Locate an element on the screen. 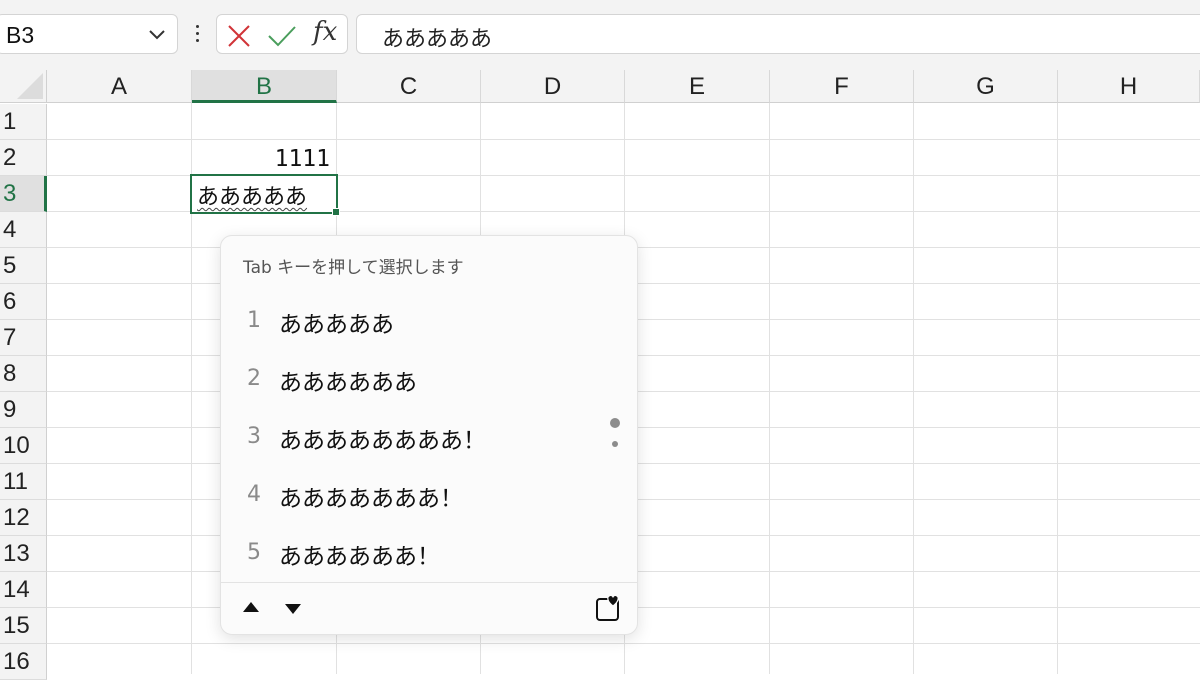  column-header-a: A is located at coordinates (119, 86).